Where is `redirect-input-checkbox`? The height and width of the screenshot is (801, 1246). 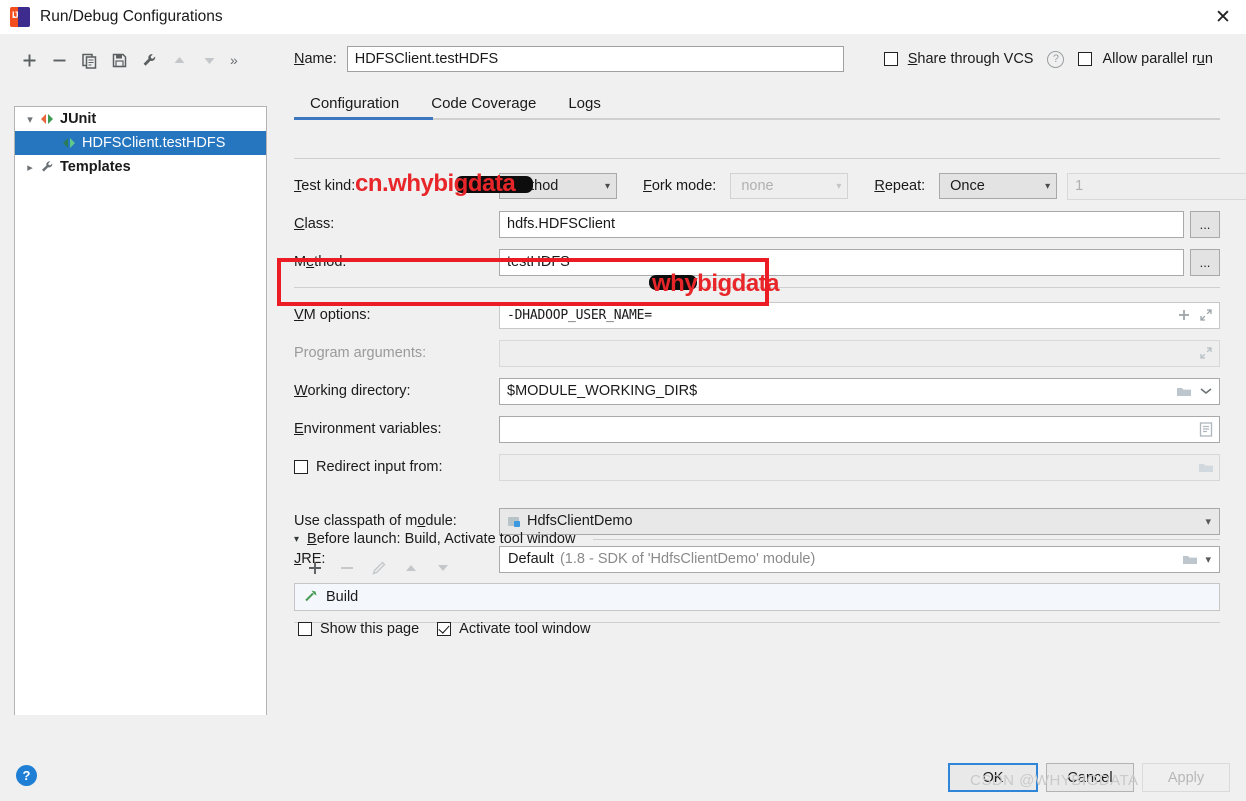 redirect-input-checkbox is located at coordinates (301, 467).